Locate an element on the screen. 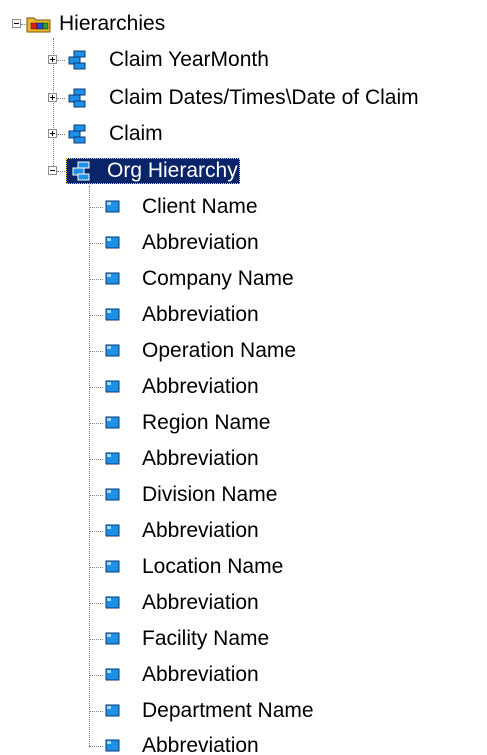 The height and width of the screenshot is (755, 487). tree-node-level: Division Name is located at coordinates (243, 495).